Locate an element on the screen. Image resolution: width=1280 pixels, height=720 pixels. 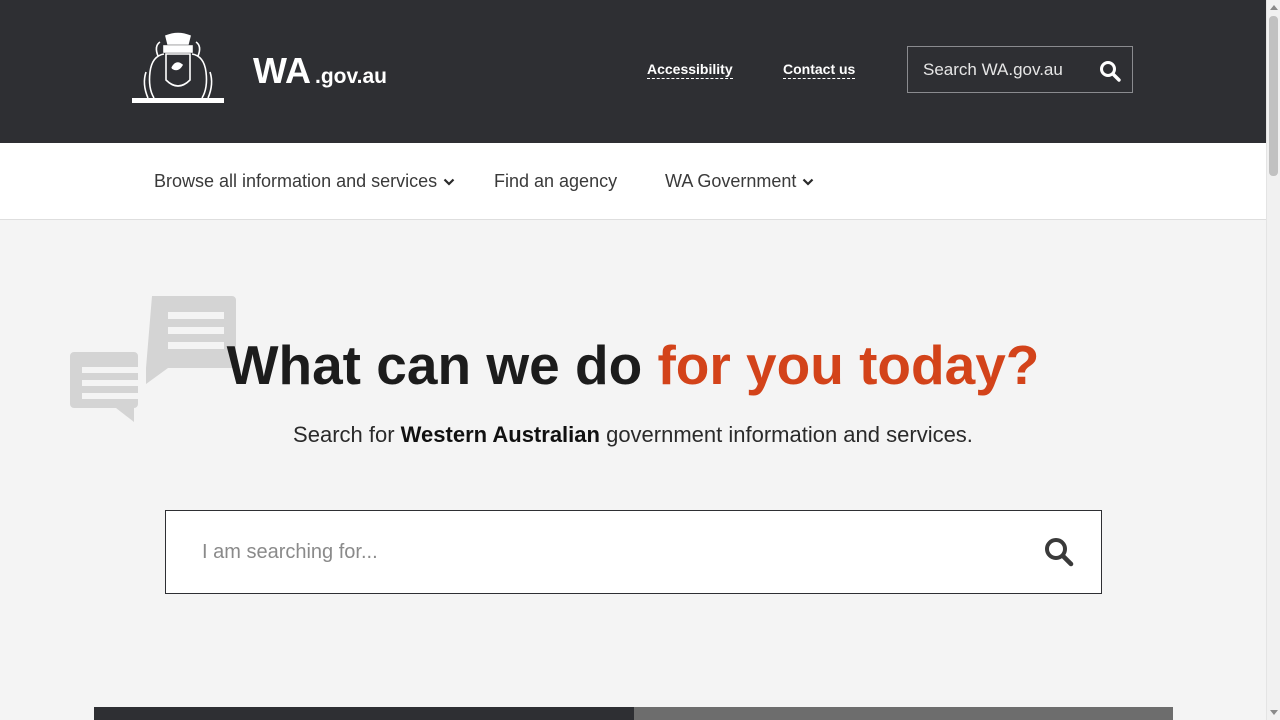
nav-find-agency: Find an agency is located at coordinates (555, 181).